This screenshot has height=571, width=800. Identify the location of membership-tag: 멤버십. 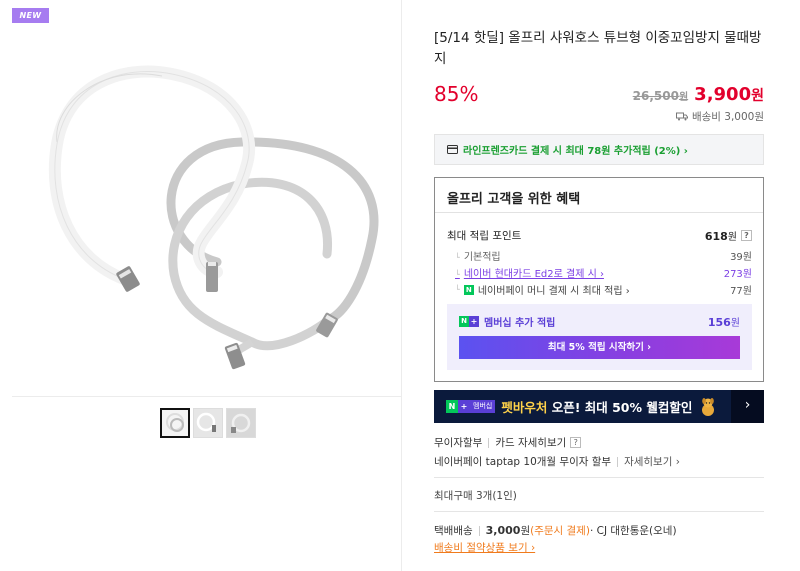
(483, 406).